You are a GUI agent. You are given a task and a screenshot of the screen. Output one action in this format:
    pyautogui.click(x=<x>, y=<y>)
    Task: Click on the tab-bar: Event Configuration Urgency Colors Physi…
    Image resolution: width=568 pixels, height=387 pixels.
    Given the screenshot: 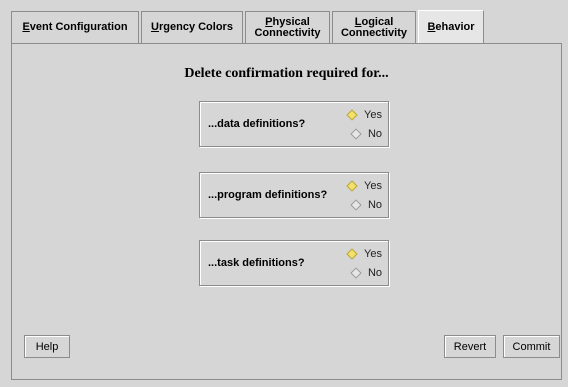 What is the action you would take?
    pyautogui.click(x=248, y=26)
    